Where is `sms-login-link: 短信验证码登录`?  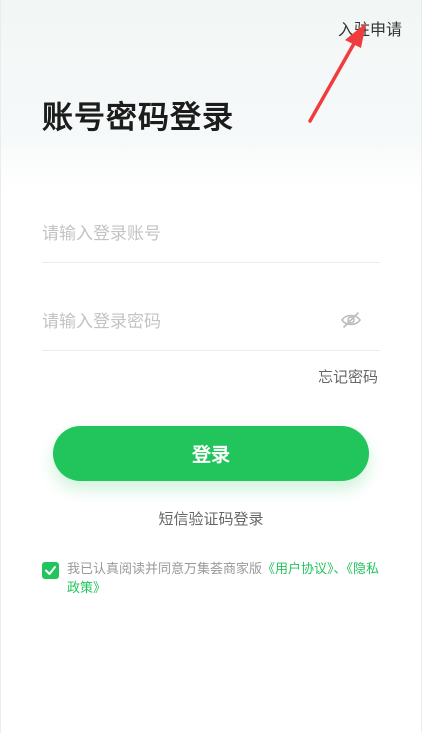 sms-login-link: 短信验证码登录 is located at coordinates (211, 518).